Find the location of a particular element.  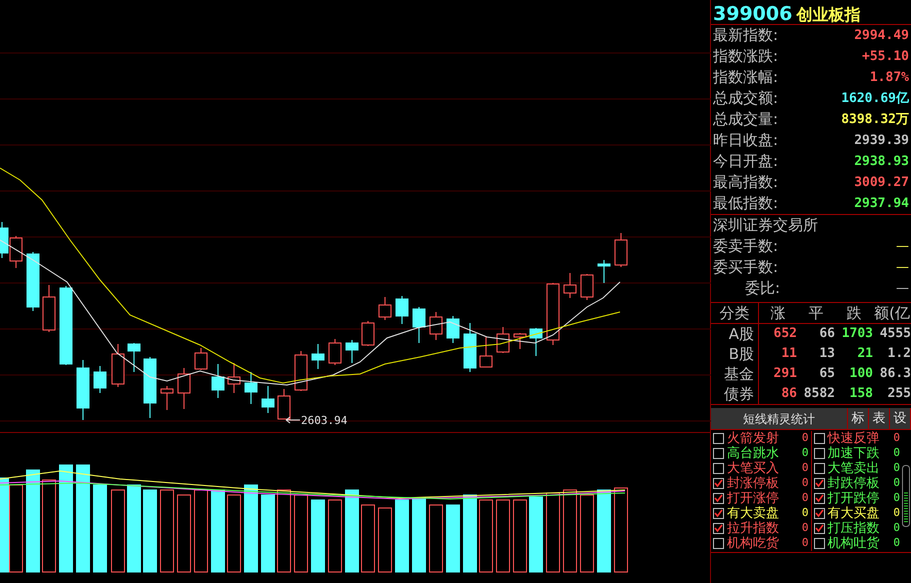

leader-arrow is located at coordinates (293, 420).